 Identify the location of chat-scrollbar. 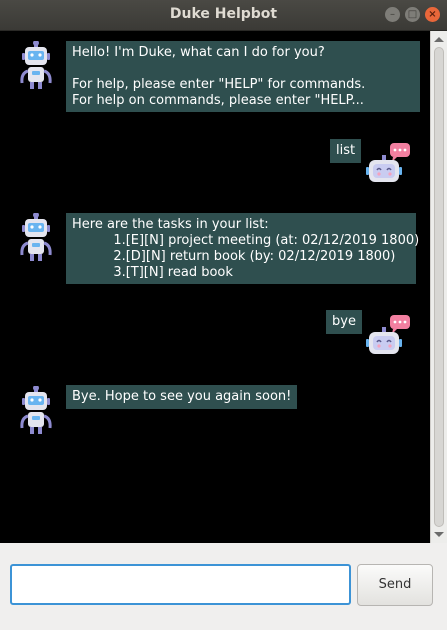
(438, 287).